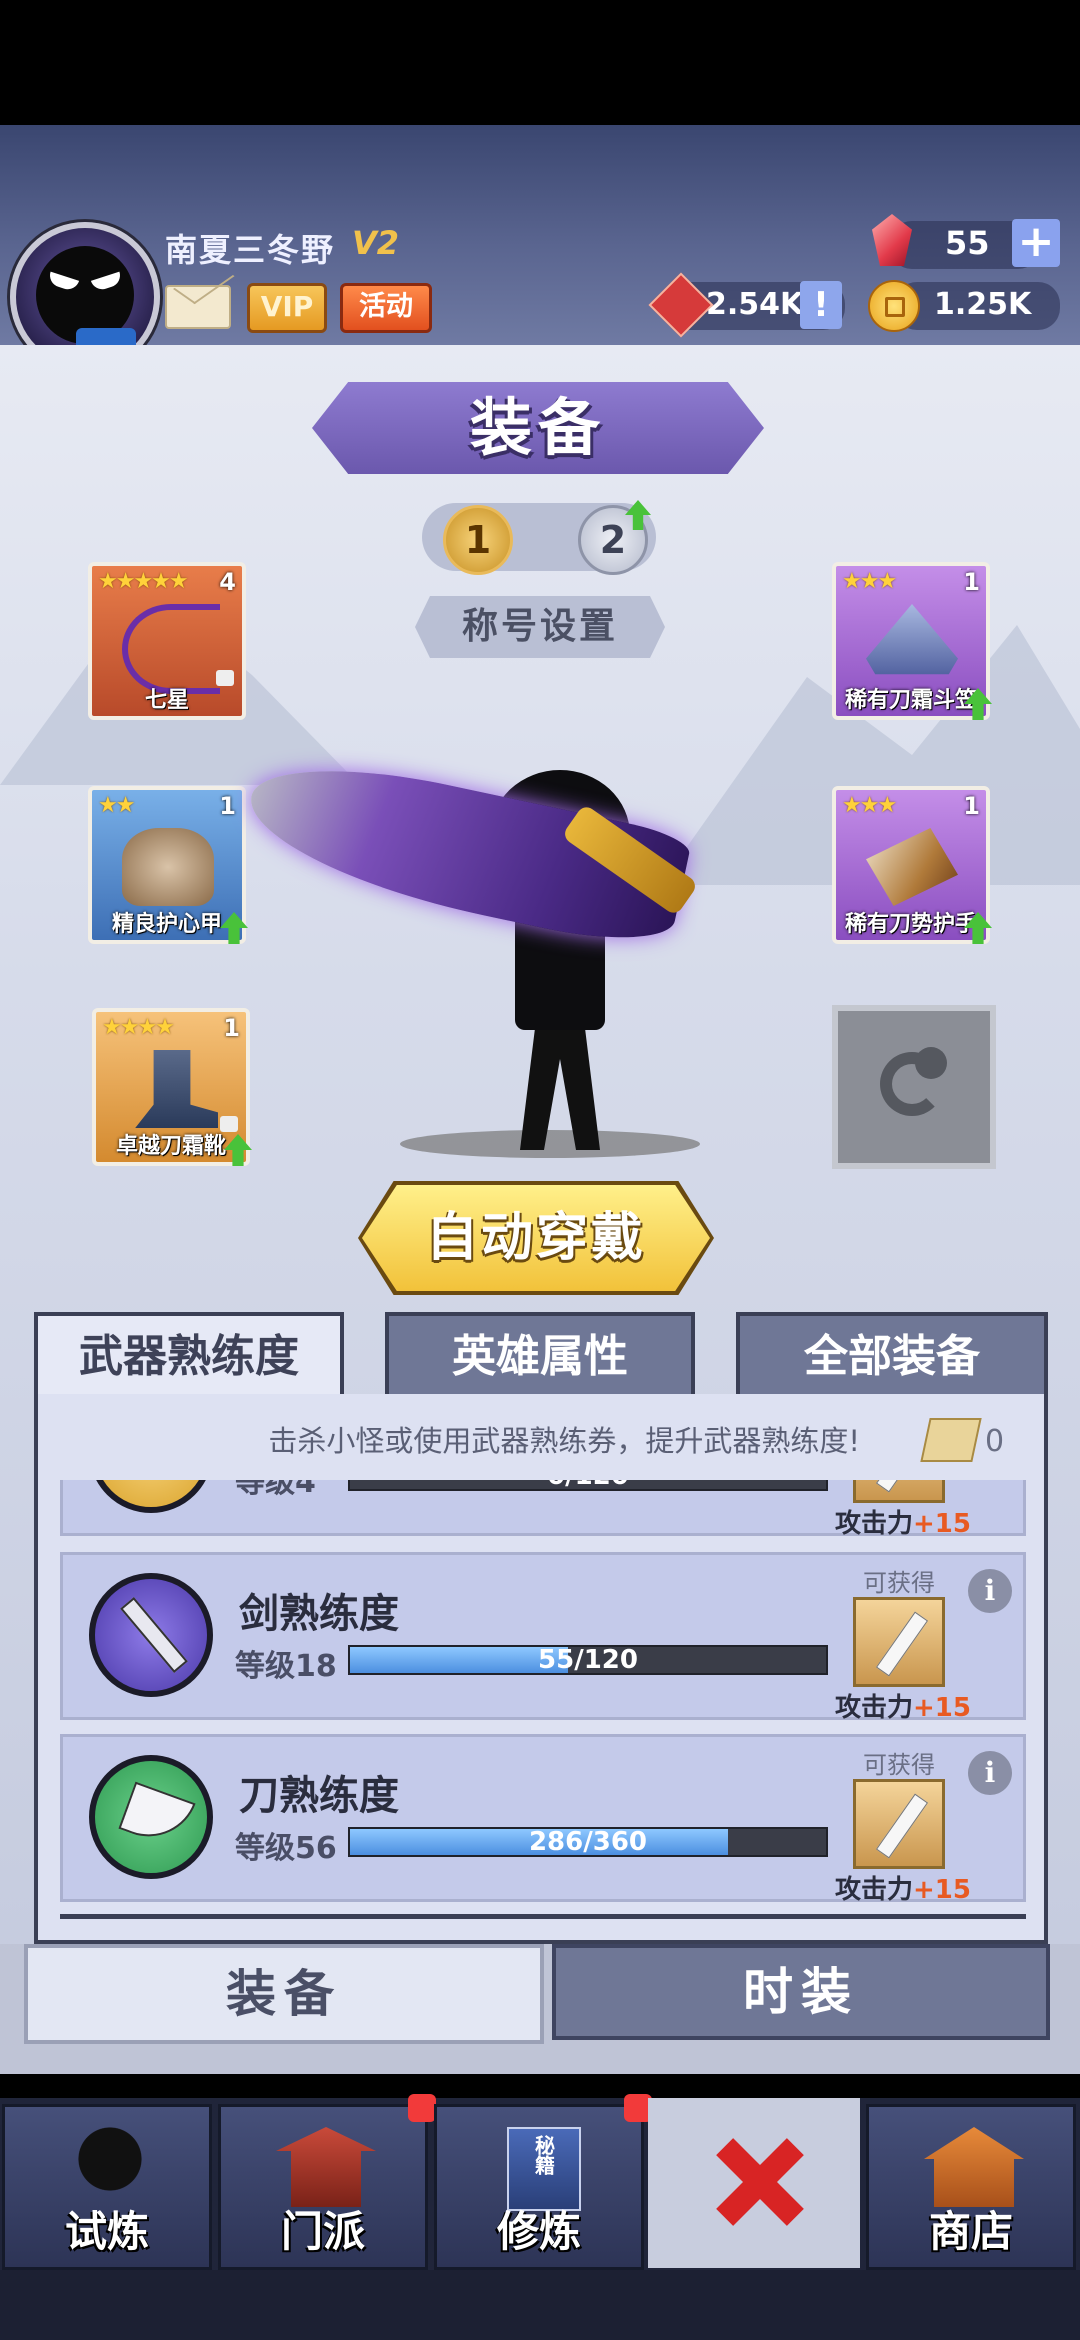  What do you see at coordinates (540, 627) in the screenshot?
I see `title-setting-button: 称号设置` at bounding box center [540, 627].